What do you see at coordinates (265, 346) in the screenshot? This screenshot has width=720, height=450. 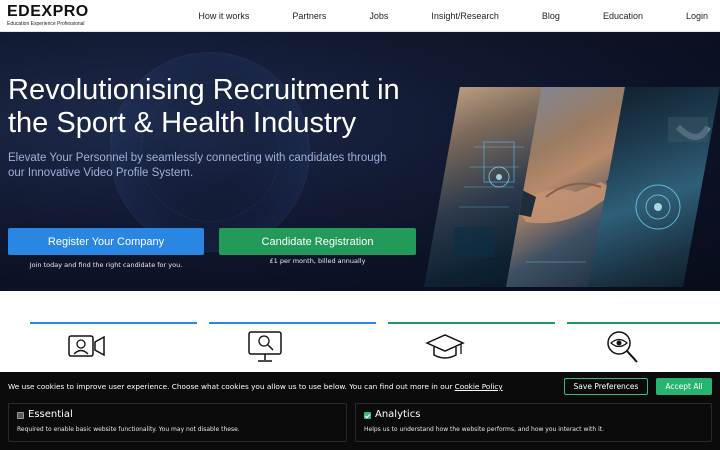 I see `monitor-search-icon` at bounding box center [265, 346].